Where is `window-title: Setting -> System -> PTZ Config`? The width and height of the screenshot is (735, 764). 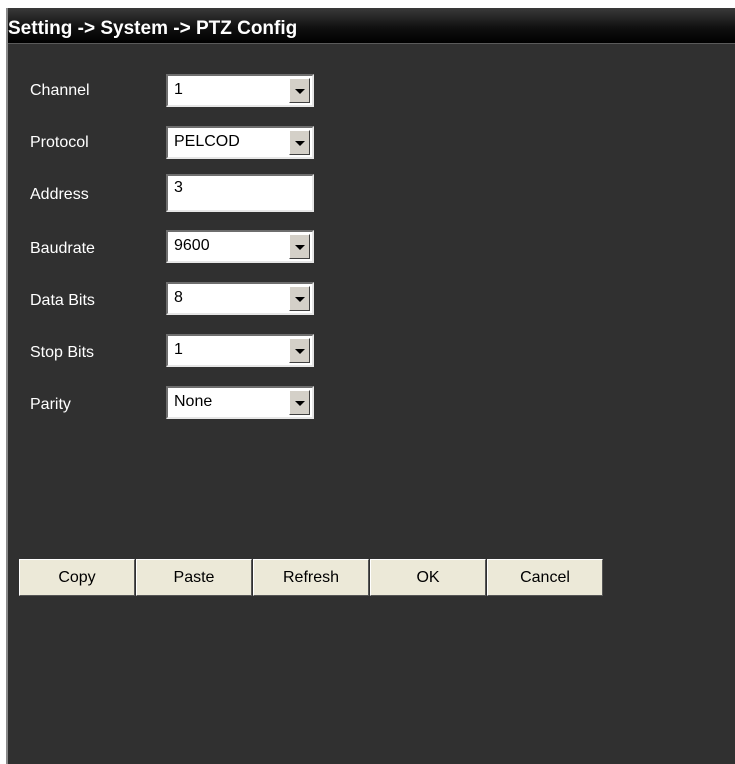
window-title: Setting -> System -> PTZ Config is located at coordinates (153, 28).